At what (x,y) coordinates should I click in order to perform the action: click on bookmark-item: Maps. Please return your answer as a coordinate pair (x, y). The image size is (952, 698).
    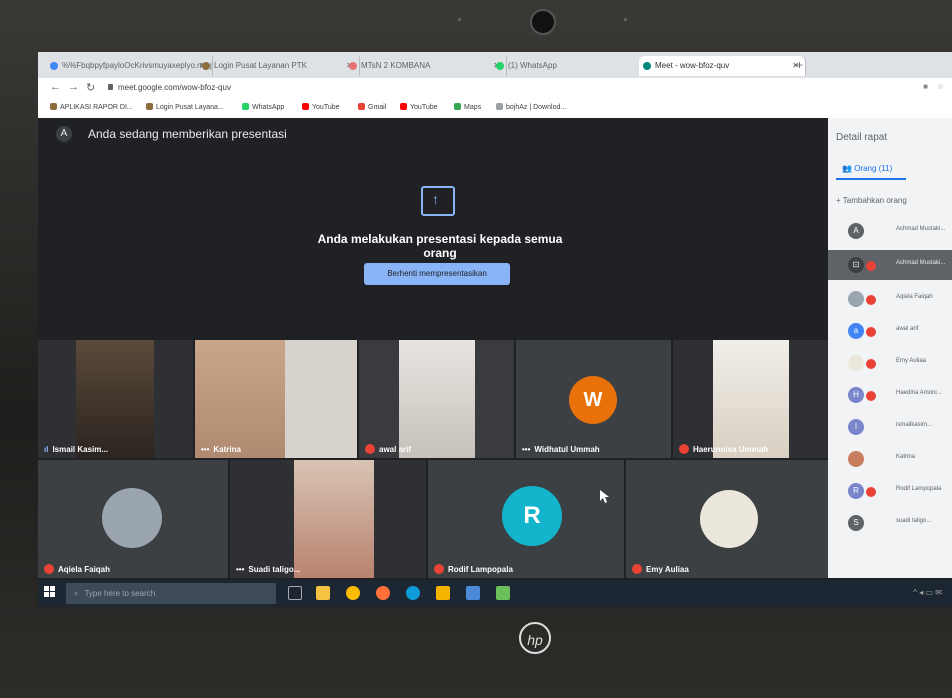
    Looking at the image, I should click on (467, 107).